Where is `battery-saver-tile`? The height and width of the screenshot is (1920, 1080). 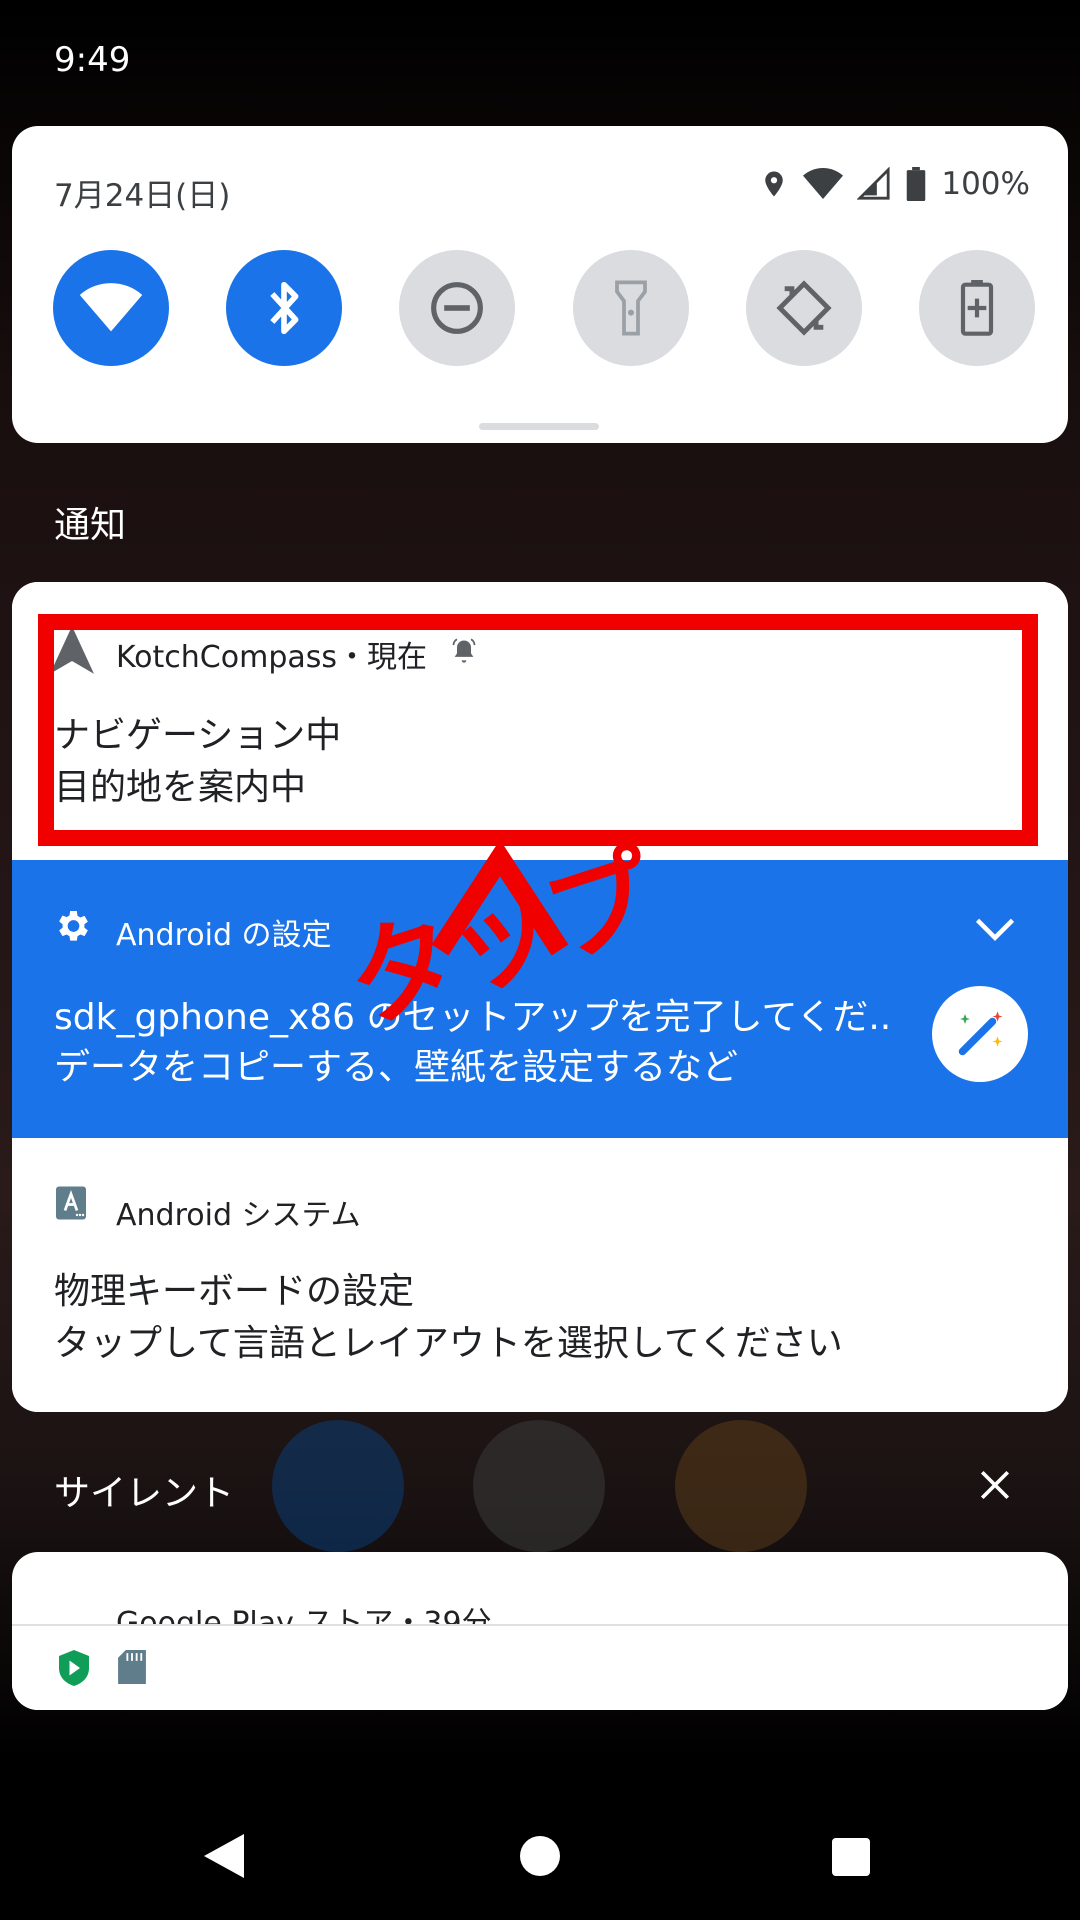 battery-saver-tile is located at coordinates (976, 308).